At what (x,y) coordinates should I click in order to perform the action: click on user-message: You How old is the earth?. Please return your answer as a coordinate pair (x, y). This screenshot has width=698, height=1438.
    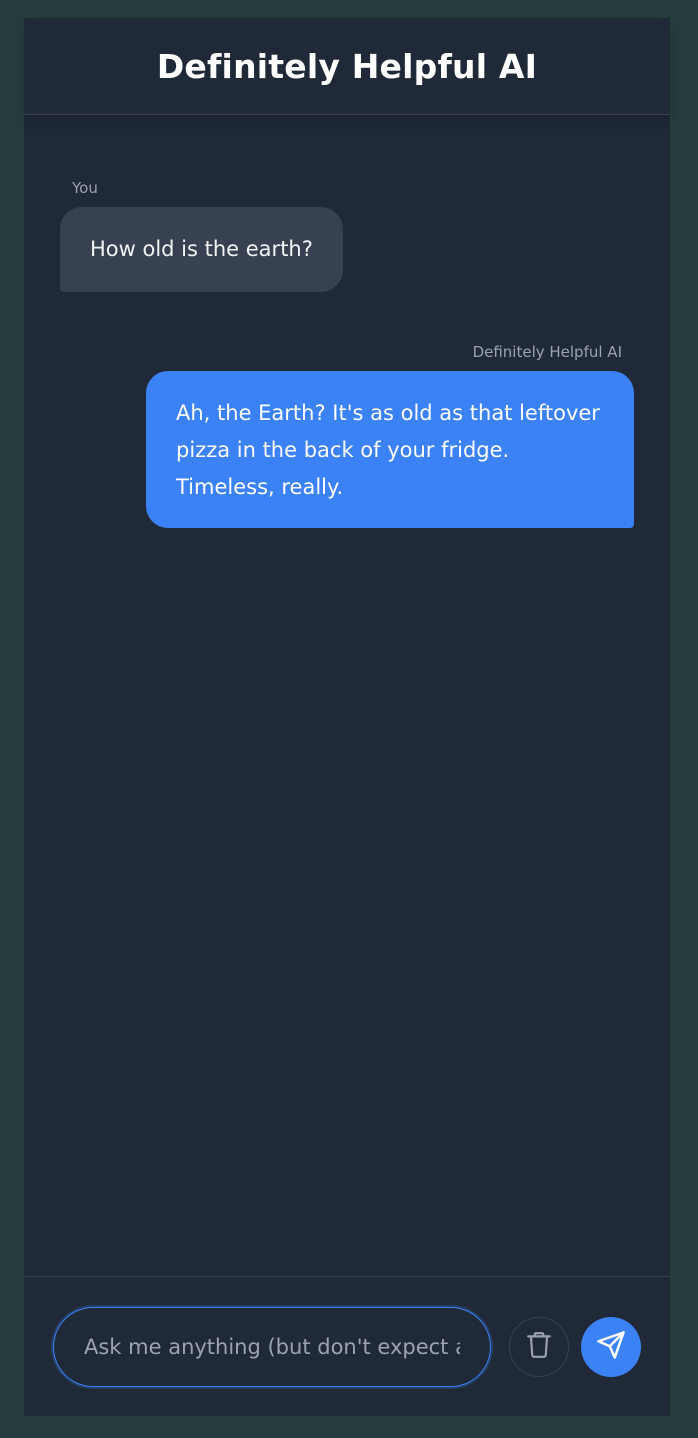
    Looking at the image, I should click on (201, 235).